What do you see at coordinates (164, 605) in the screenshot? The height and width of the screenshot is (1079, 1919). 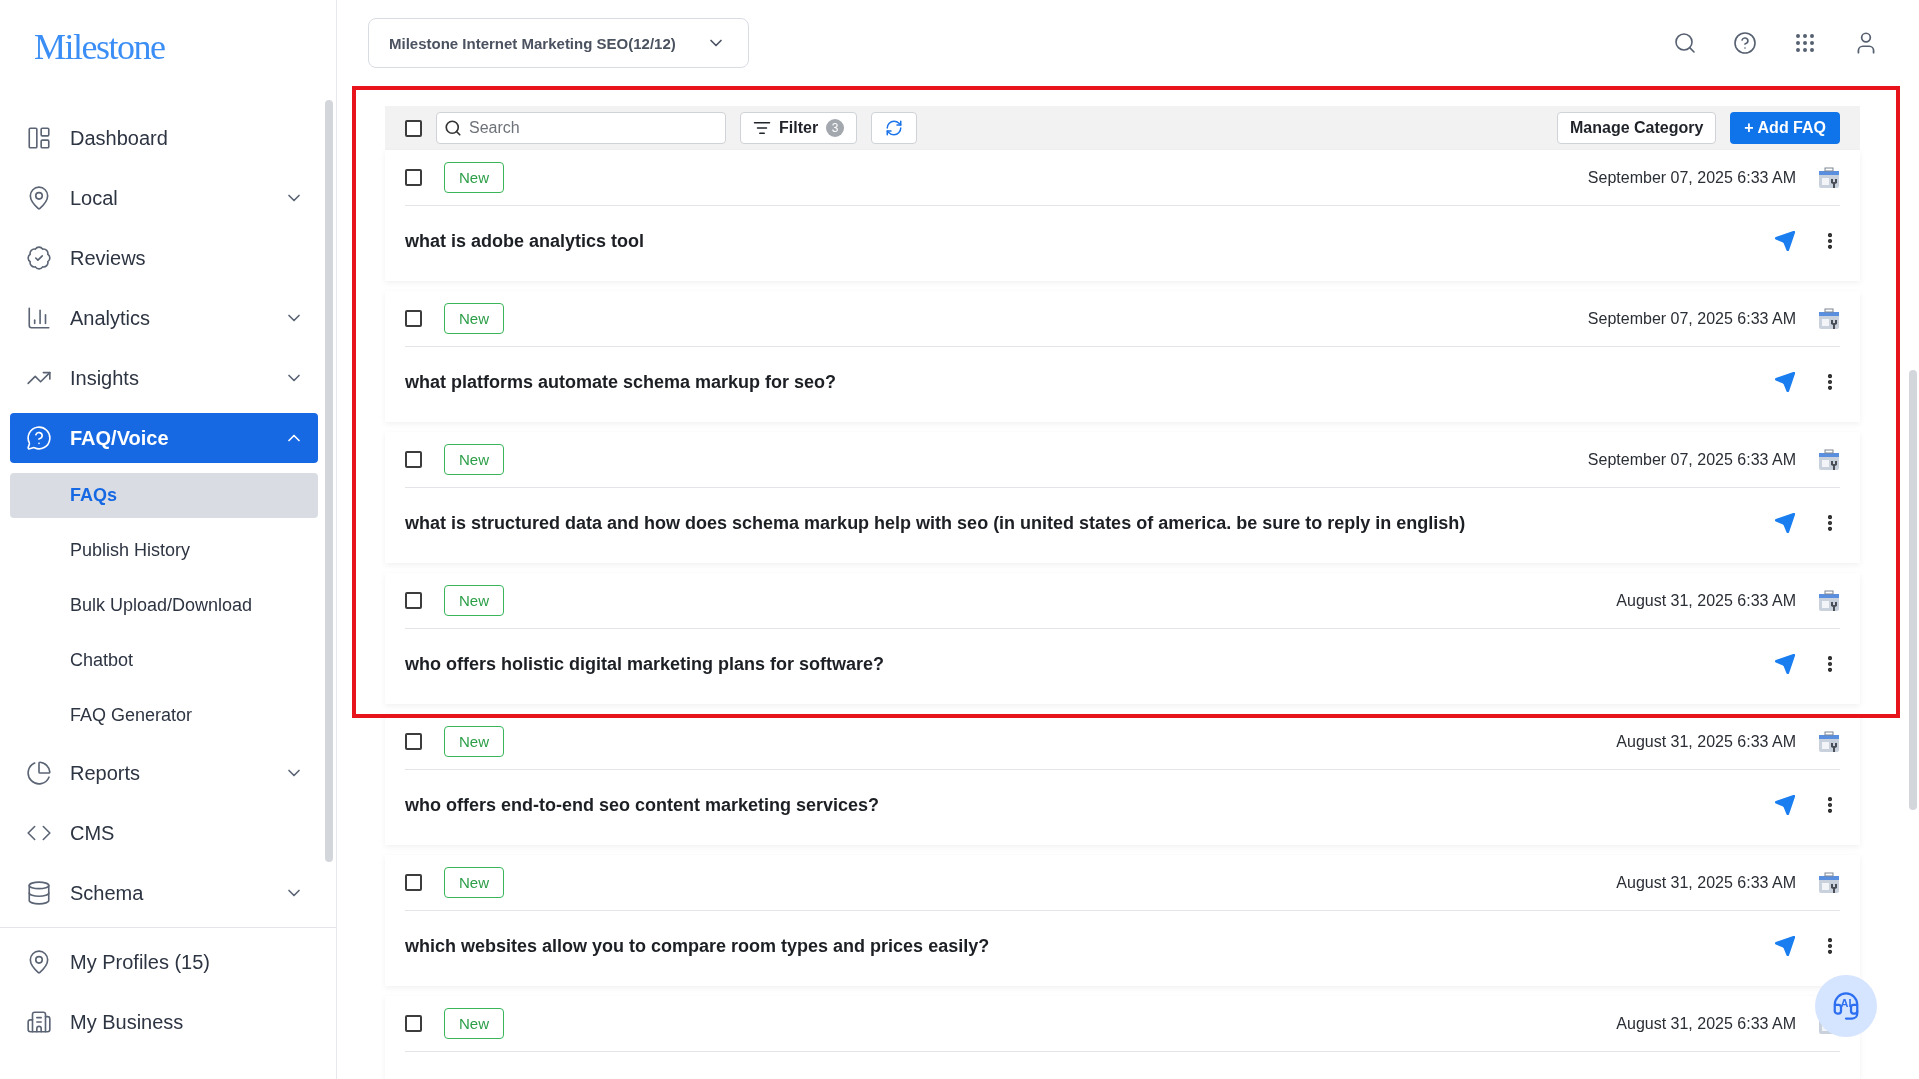 I see `sidebar-subitem: Bulk Upload/Download` at bounding box center [164, 605].